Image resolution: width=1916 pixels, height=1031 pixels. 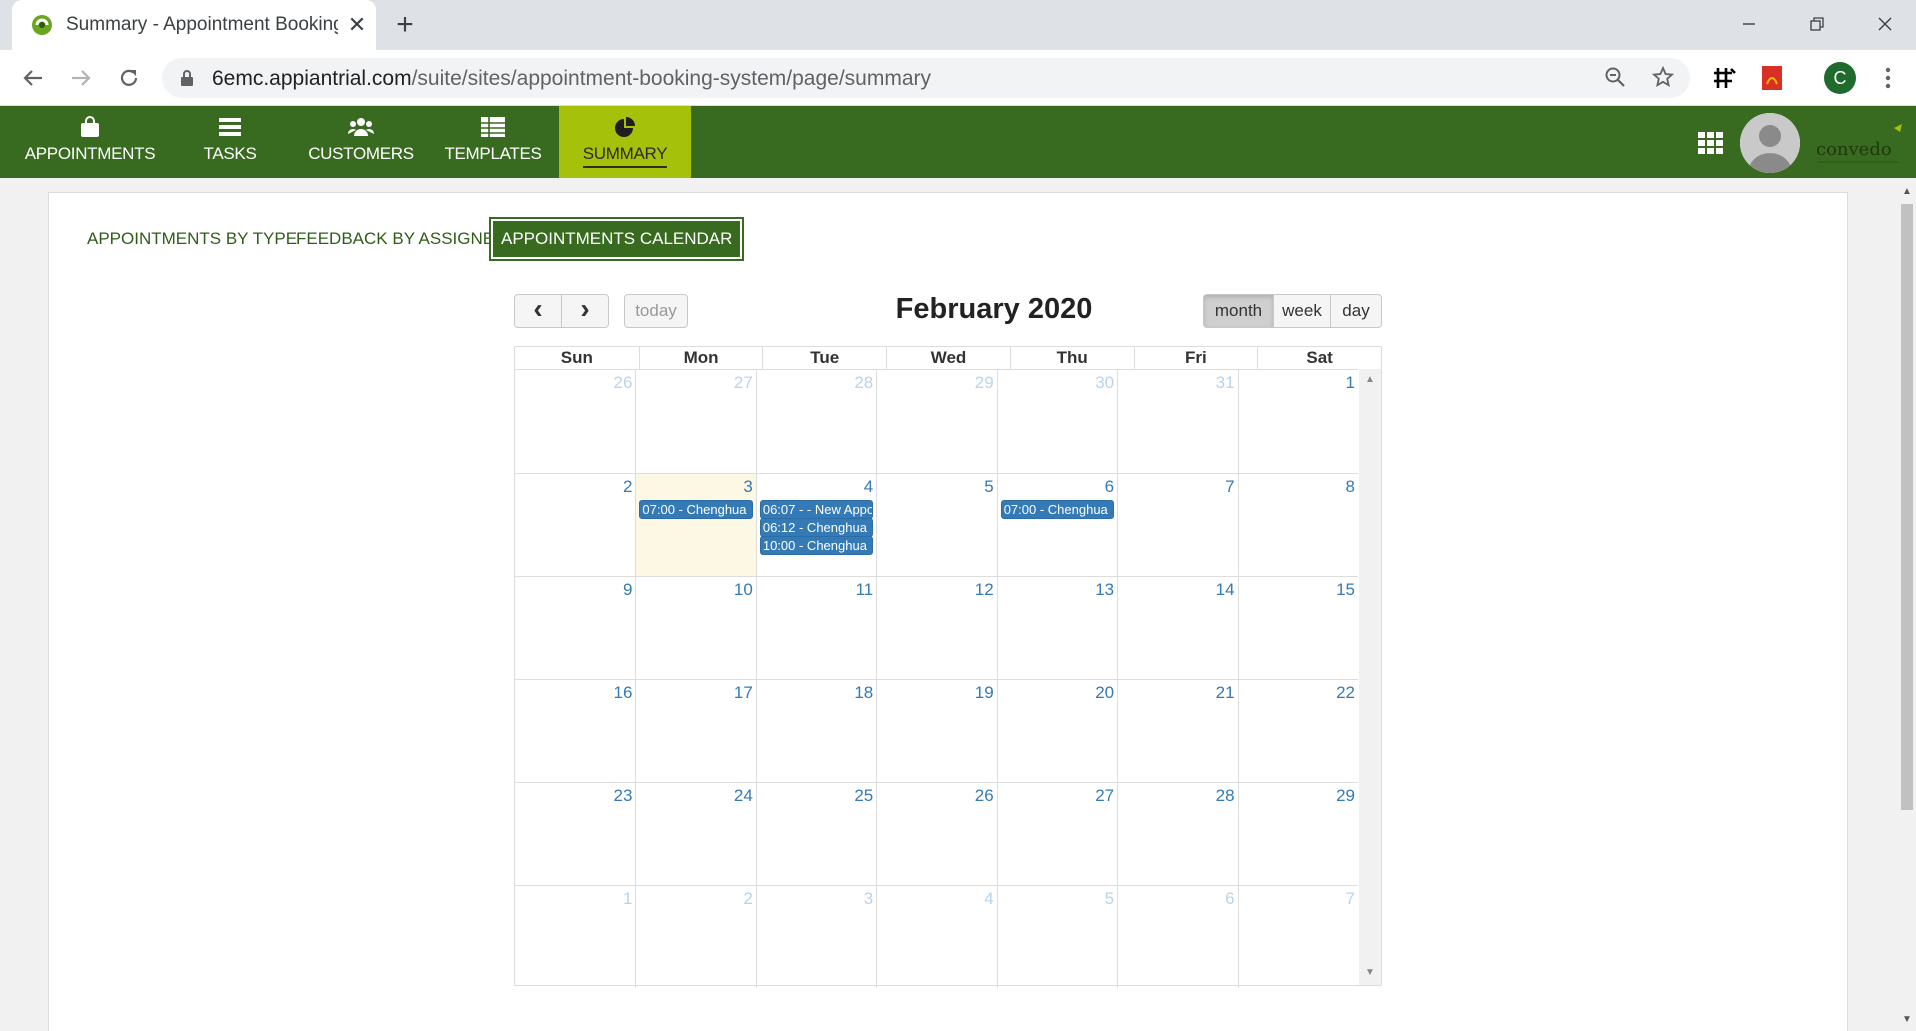 What do you see at coordinates (743, 693) in the screenshot?
I see `day-number: 17` at bounding box center [743, 693].